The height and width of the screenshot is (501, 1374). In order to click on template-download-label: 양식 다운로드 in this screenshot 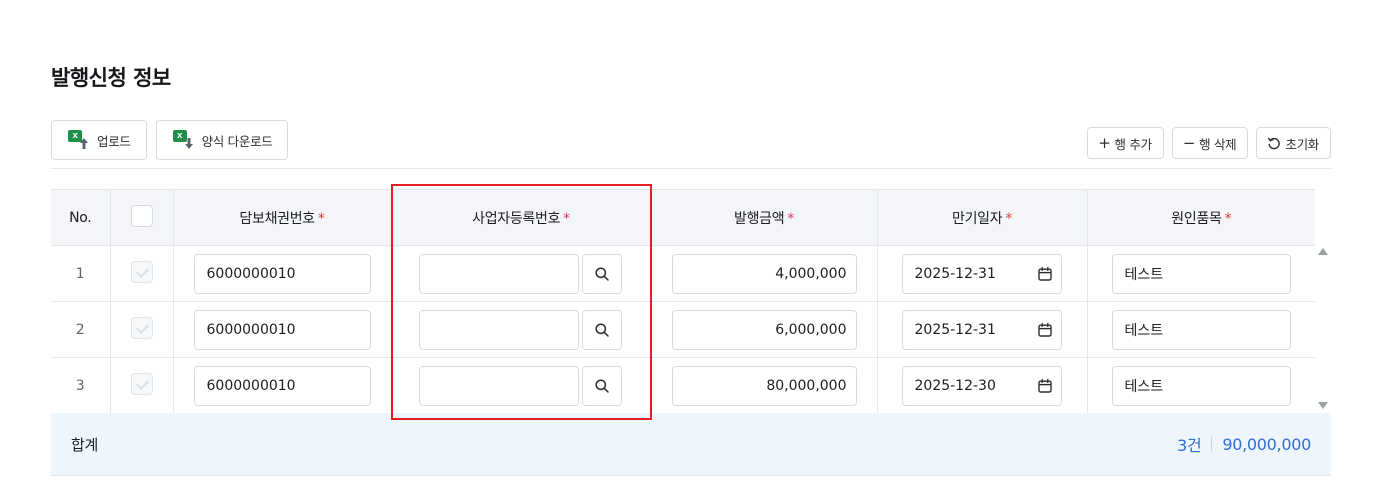, I will do `click(237, 141)`.